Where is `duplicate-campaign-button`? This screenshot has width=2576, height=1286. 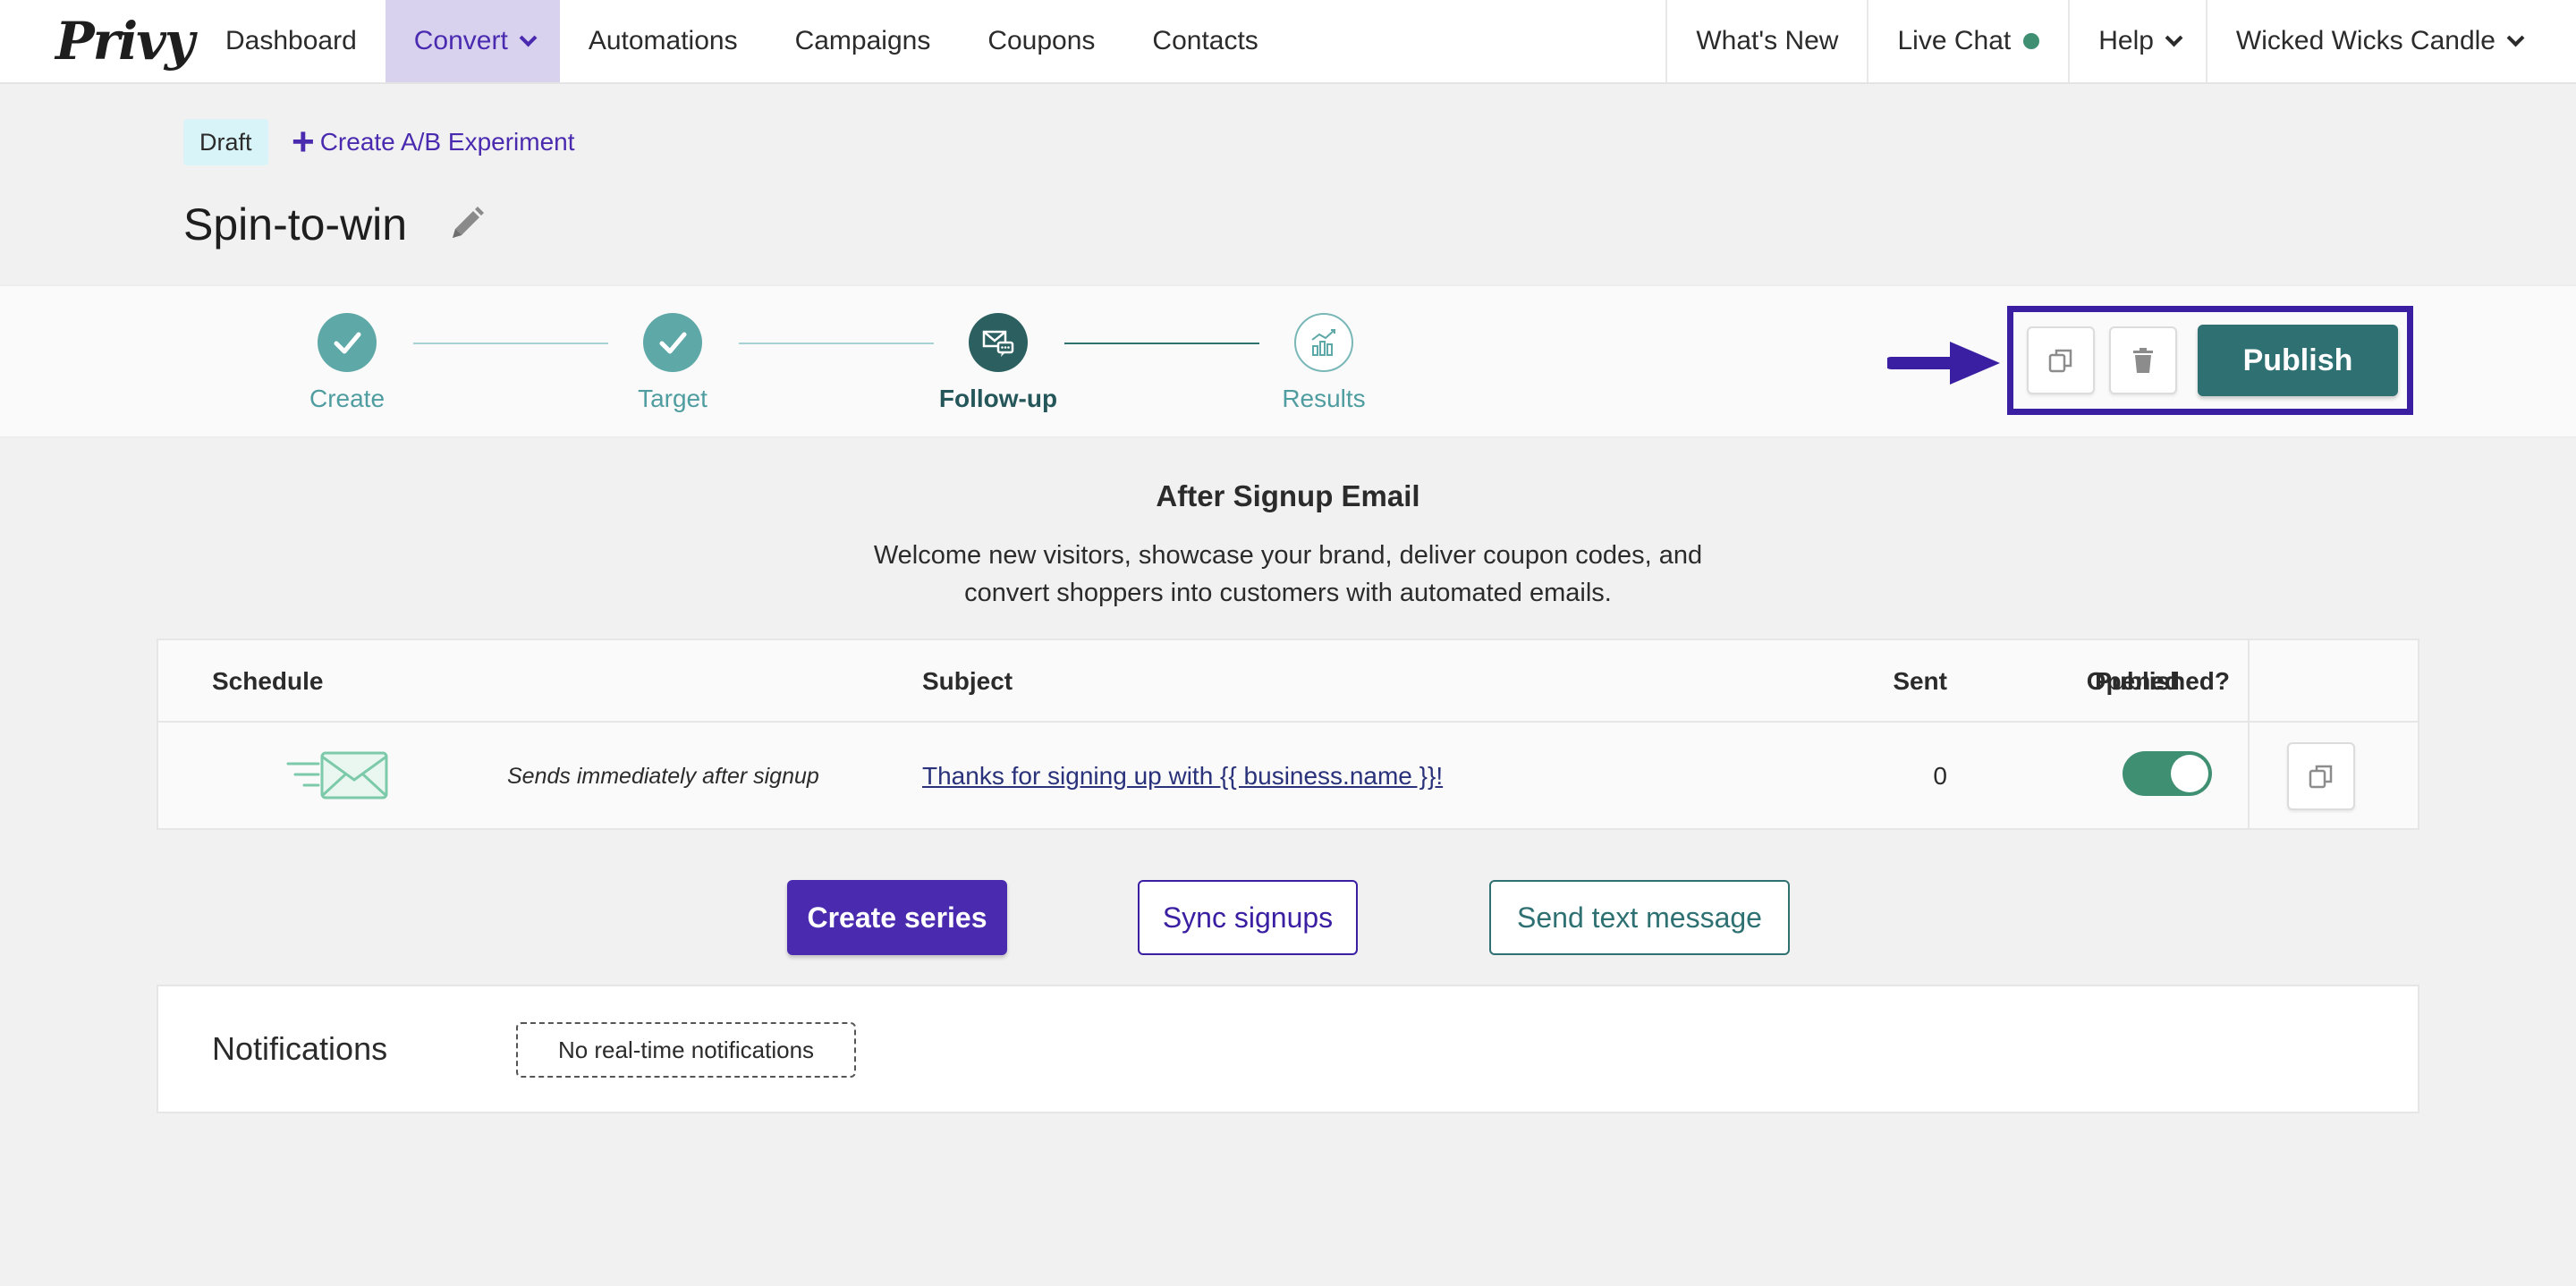 duplicate-campaign-button is located at coordinates (2061, 360).